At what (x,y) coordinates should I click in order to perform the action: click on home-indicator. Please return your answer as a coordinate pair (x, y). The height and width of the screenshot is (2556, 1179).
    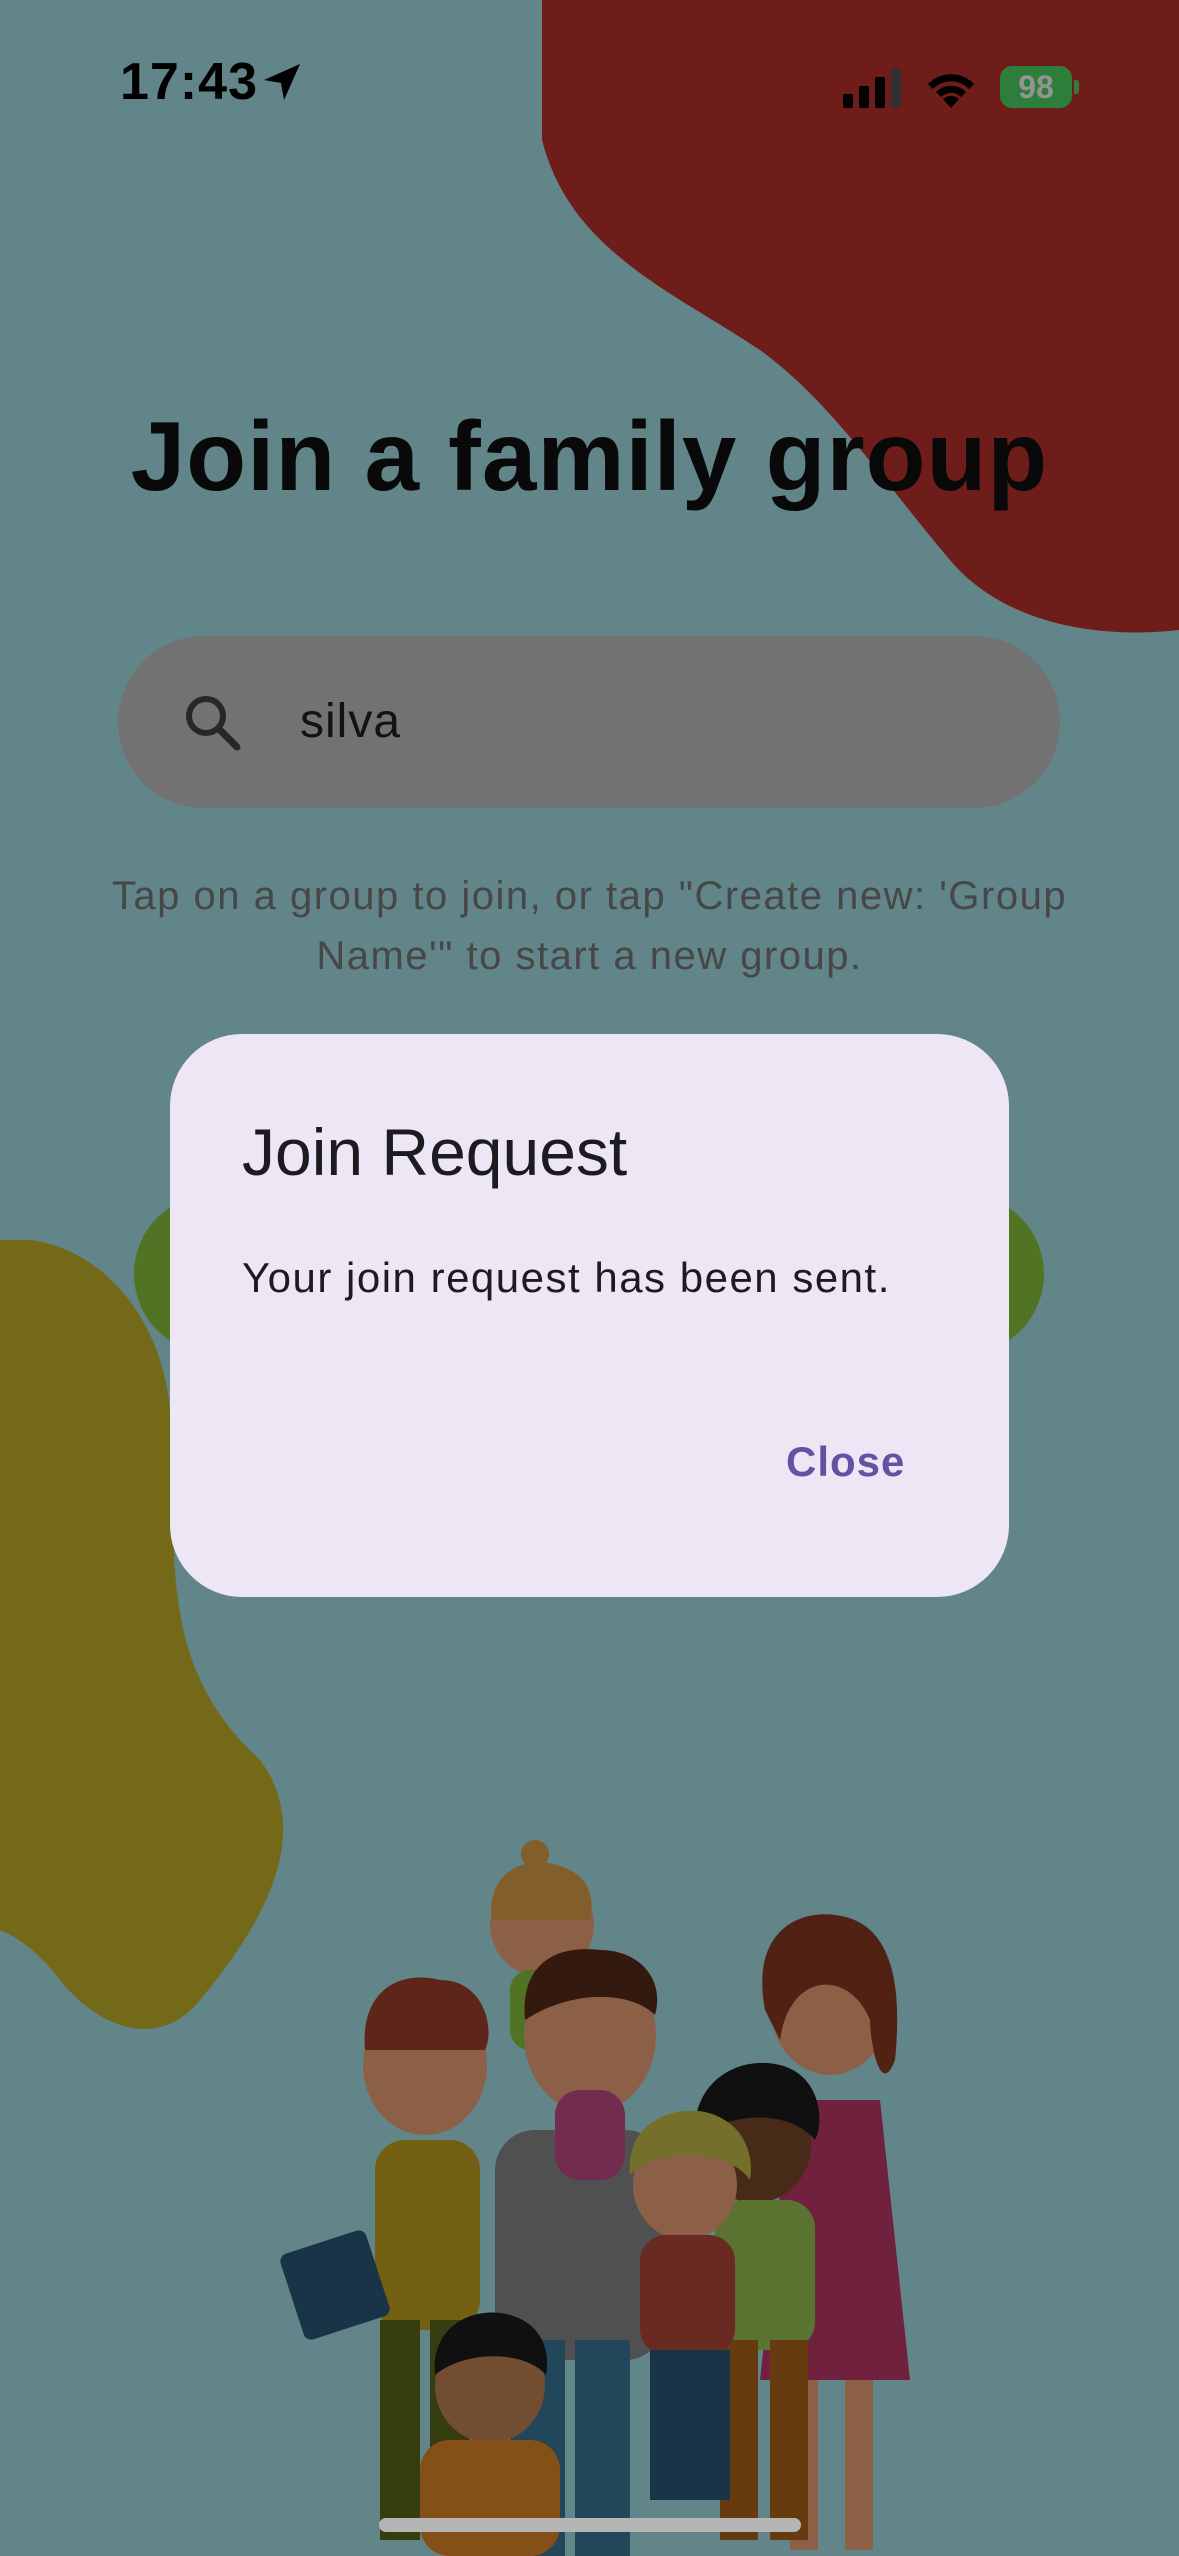
    Looking at the image, I should click on (590, 2525).